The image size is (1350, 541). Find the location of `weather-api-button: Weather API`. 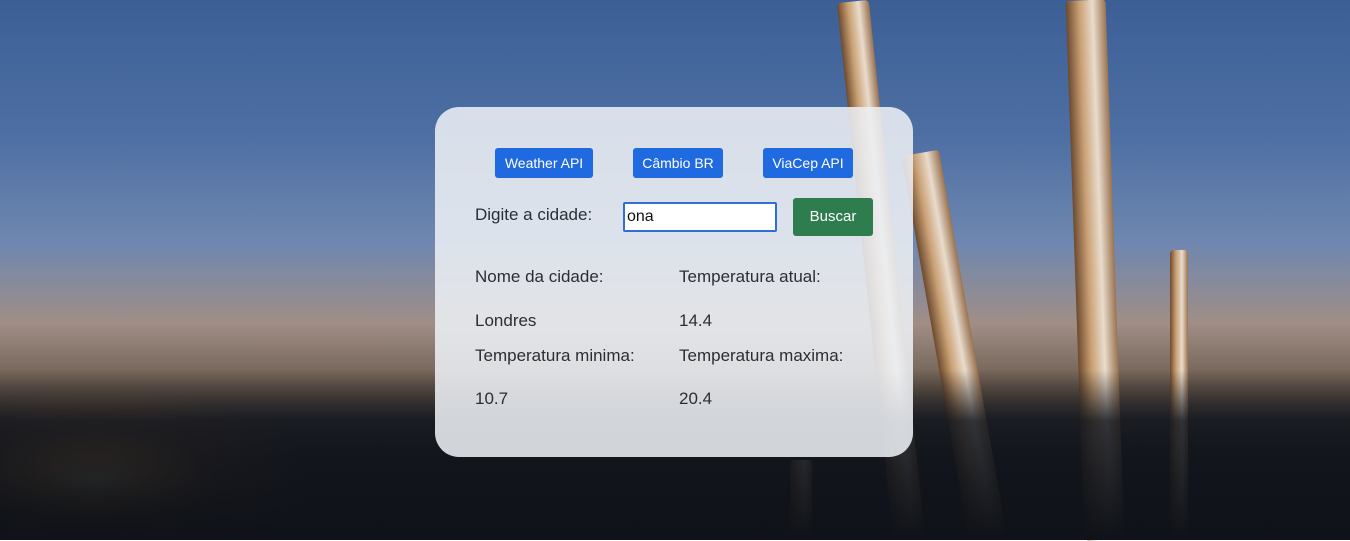

weather-api-button: Weather API is located at coordinates (544, 163).